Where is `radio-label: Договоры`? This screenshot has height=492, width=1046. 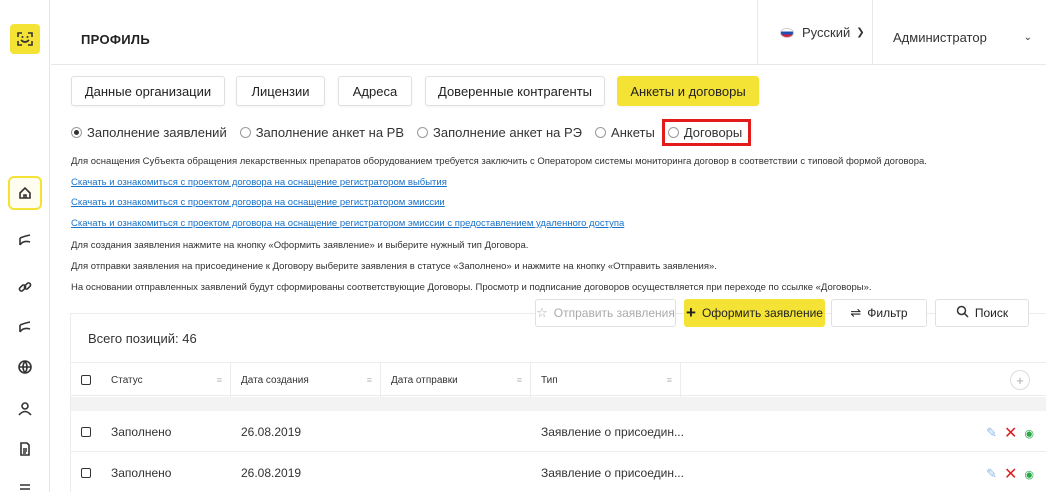 radio-label: Договоры is located at coordinates (713, 132).